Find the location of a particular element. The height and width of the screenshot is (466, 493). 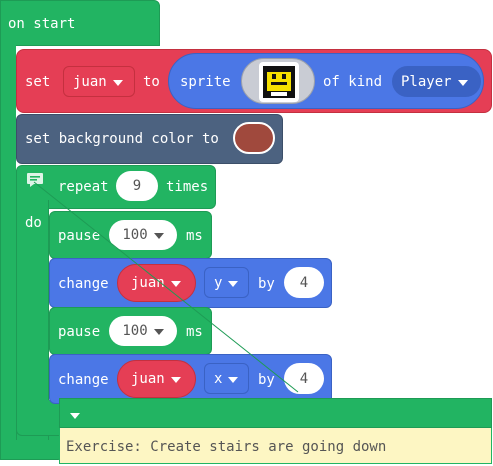

comment-body: Exercise: Create stairs are going down is located at coordinates (275, 446).